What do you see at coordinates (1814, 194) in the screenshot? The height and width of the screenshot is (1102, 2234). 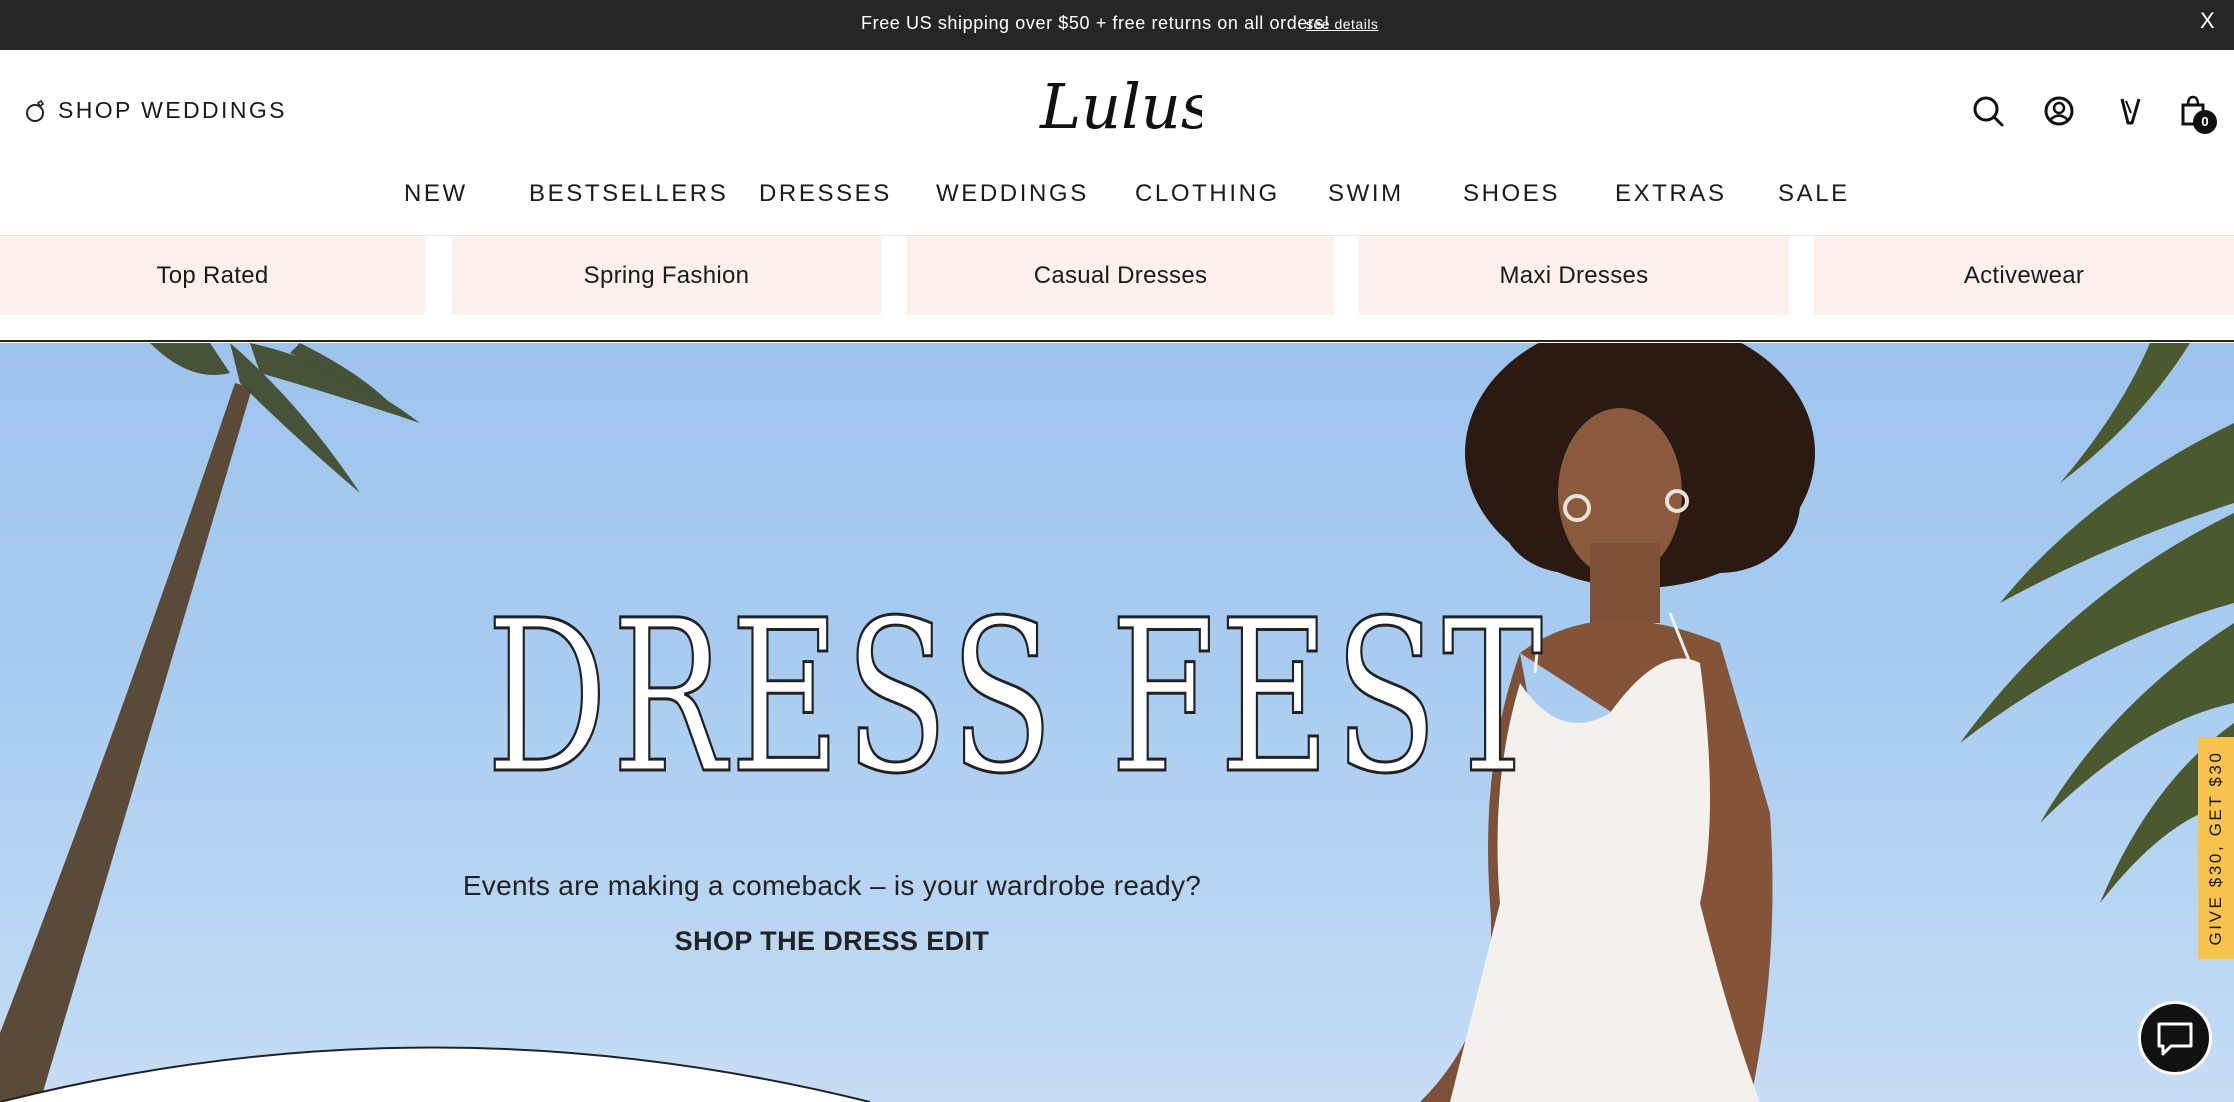 I see `nav-sale: SALE` at bounding box center [1814, 194].